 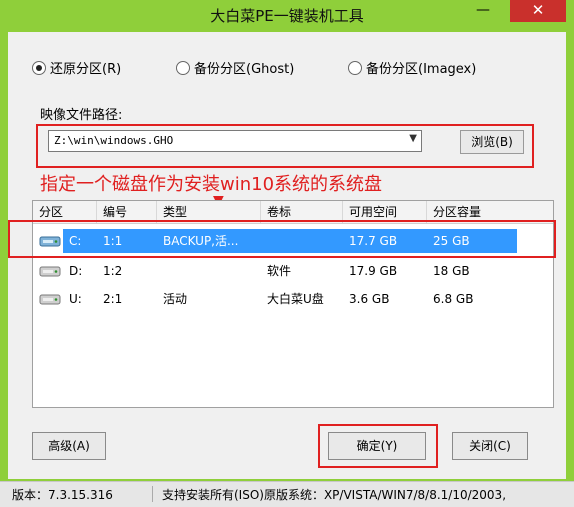 What do you see at coordinates (369, 299) in the screenshot?
I see `cell-free: 3.6 GB` at bounding box center [369, 299].